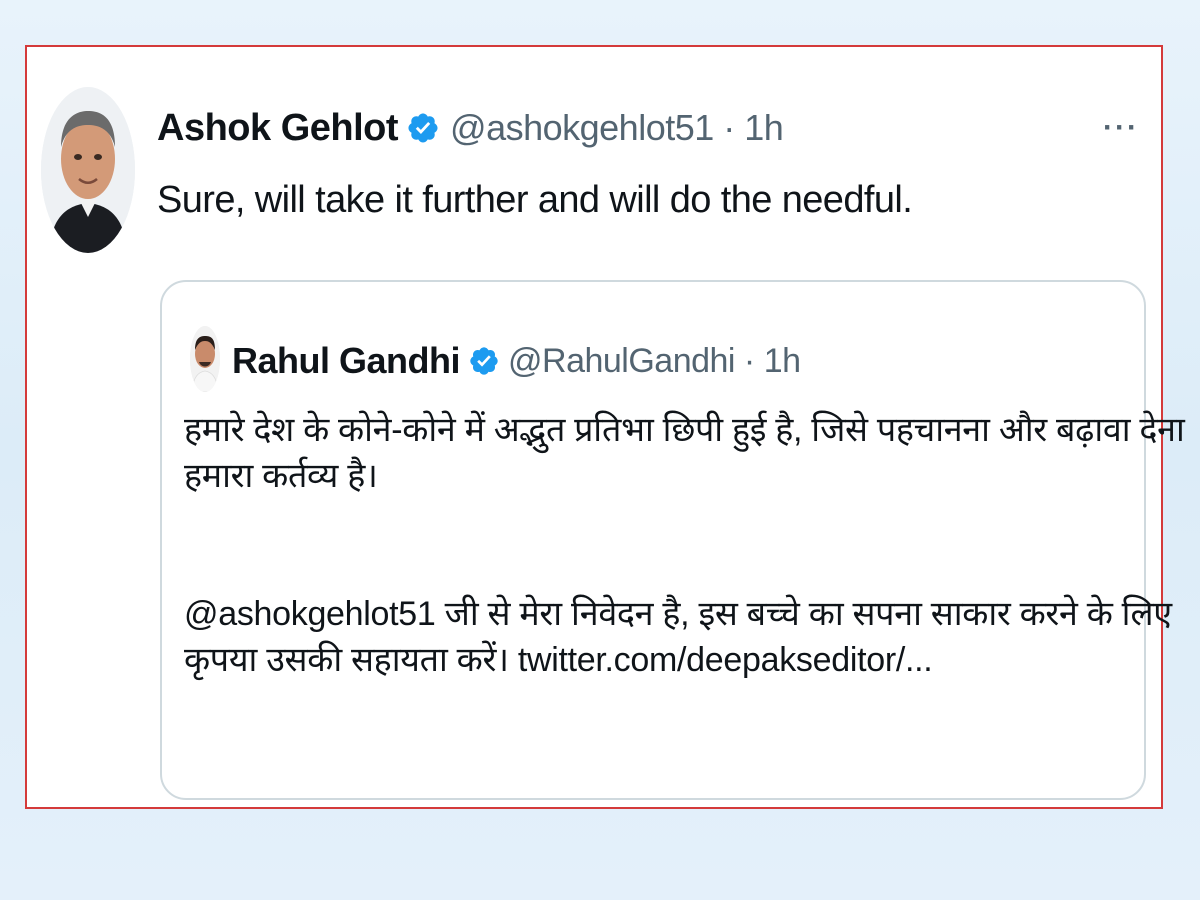 The width and height of the screenshot is (1200, 900). I want to click on quoted-tweet-header: Rahul Gandhi @RahulGandhi · 1h, so click(516, 361).